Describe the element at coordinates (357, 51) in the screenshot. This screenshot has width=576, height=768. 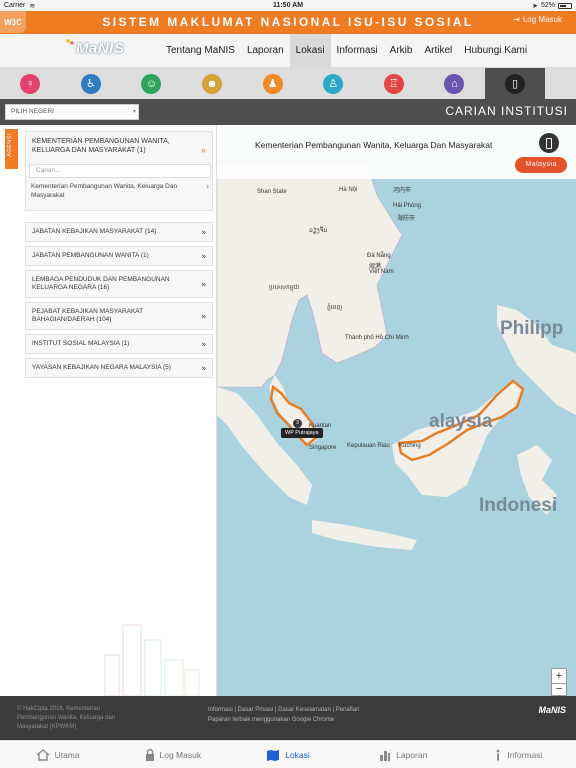
I see `nav-item-informasi: Informasi` at that location.